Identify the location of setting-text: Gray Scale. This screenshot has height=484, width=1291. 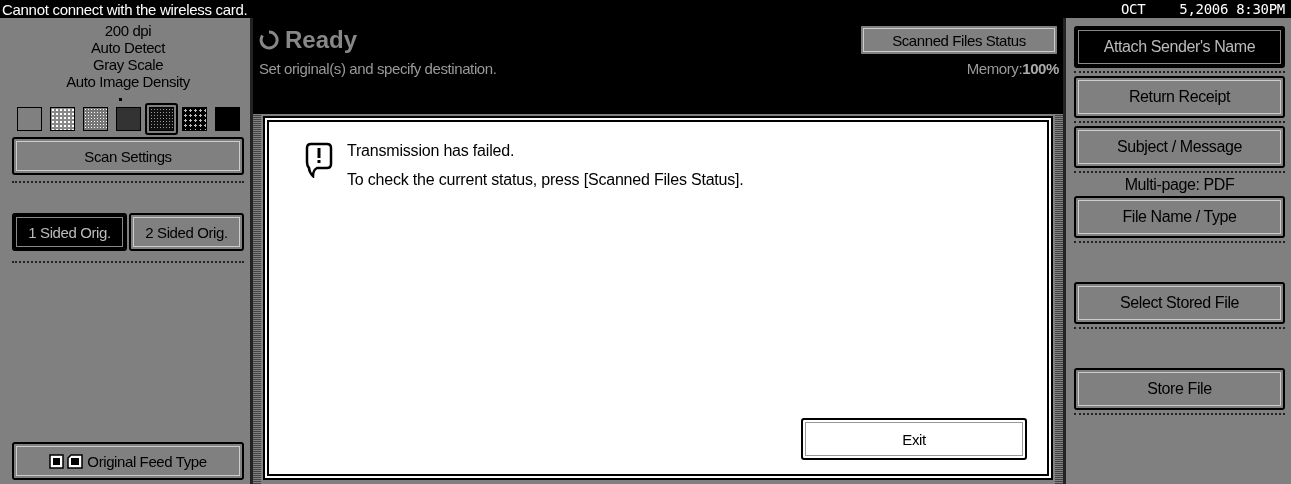
(128, 64).